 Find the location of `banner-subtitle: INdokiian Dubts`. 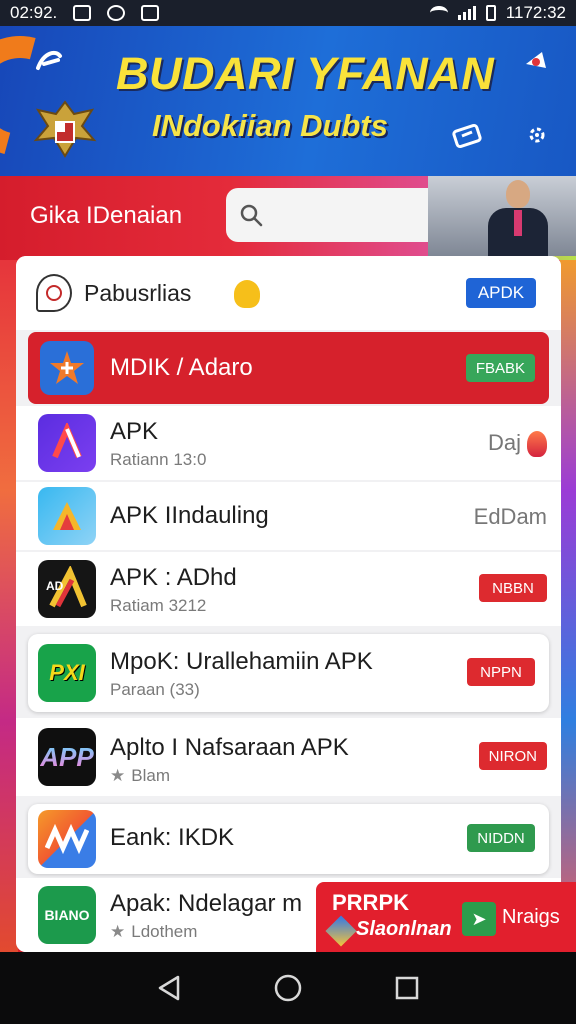

banner-subtitle: INdokiian Dubts is located at coordinates (270, 125).